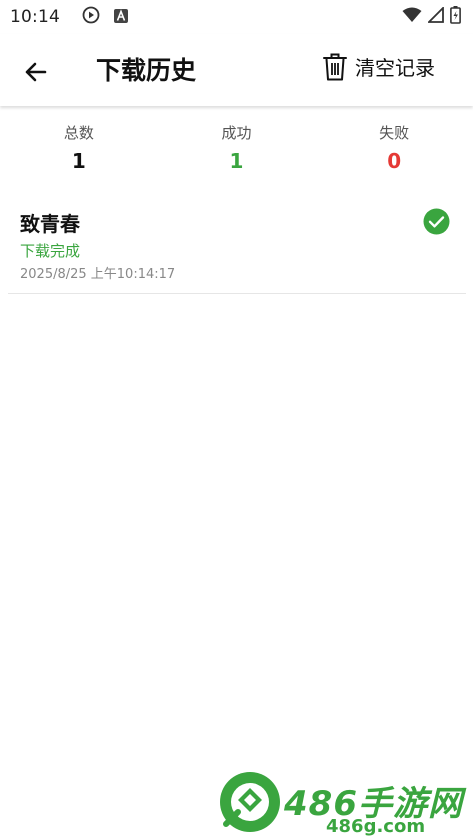 This screenshot has width=473, height=840. I want to click on back-button, so click(36, 72).